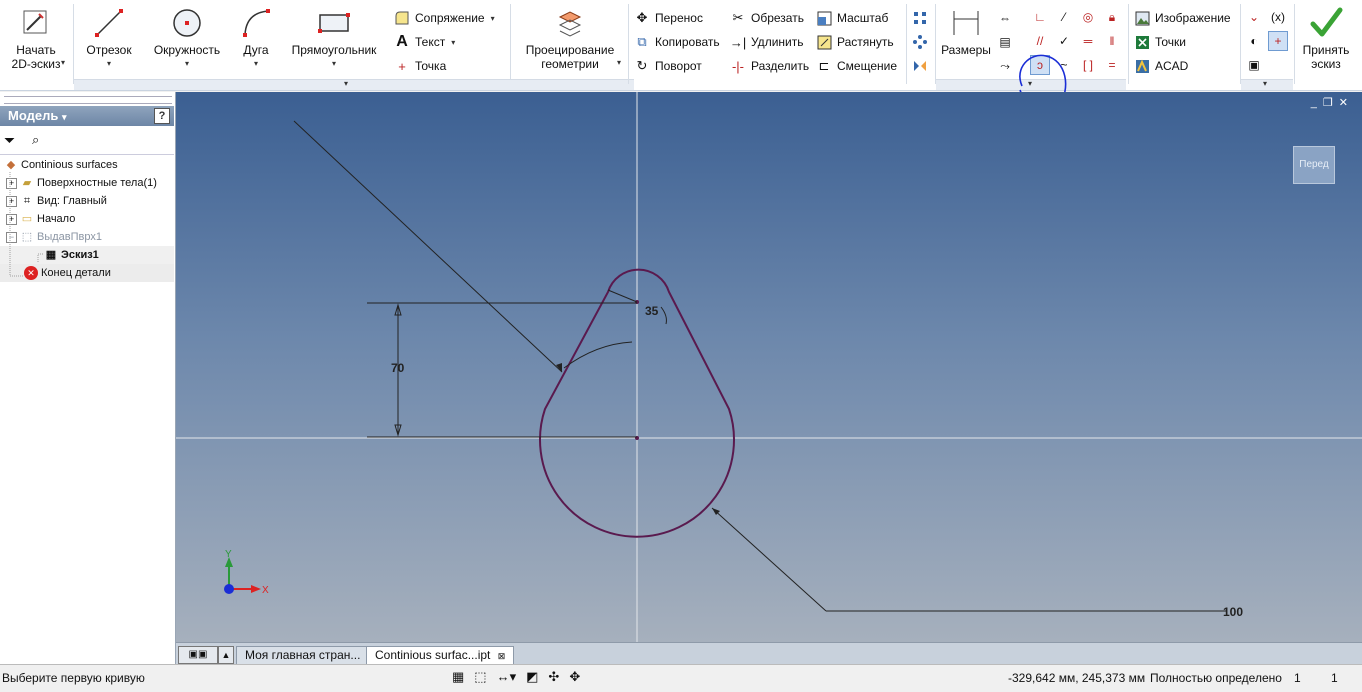  Describe the element at coordinates (226, 655) in the screenshot. I see `chevron-up-icon: ▲` at that location.